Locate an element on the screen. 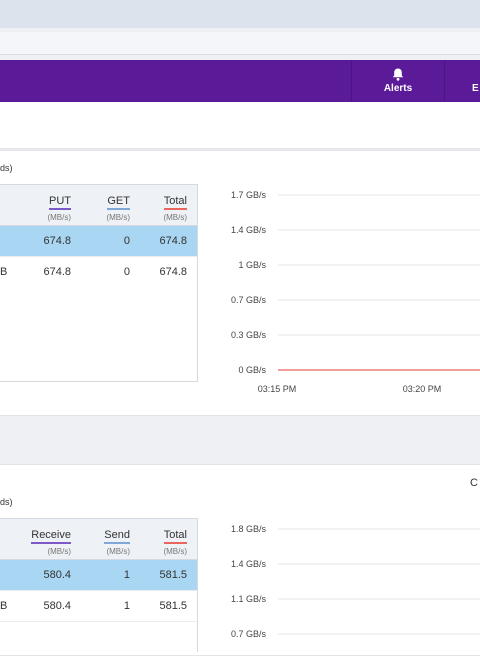 The image size is (480, 656). bell-icon is located at coordinates (398, 74).